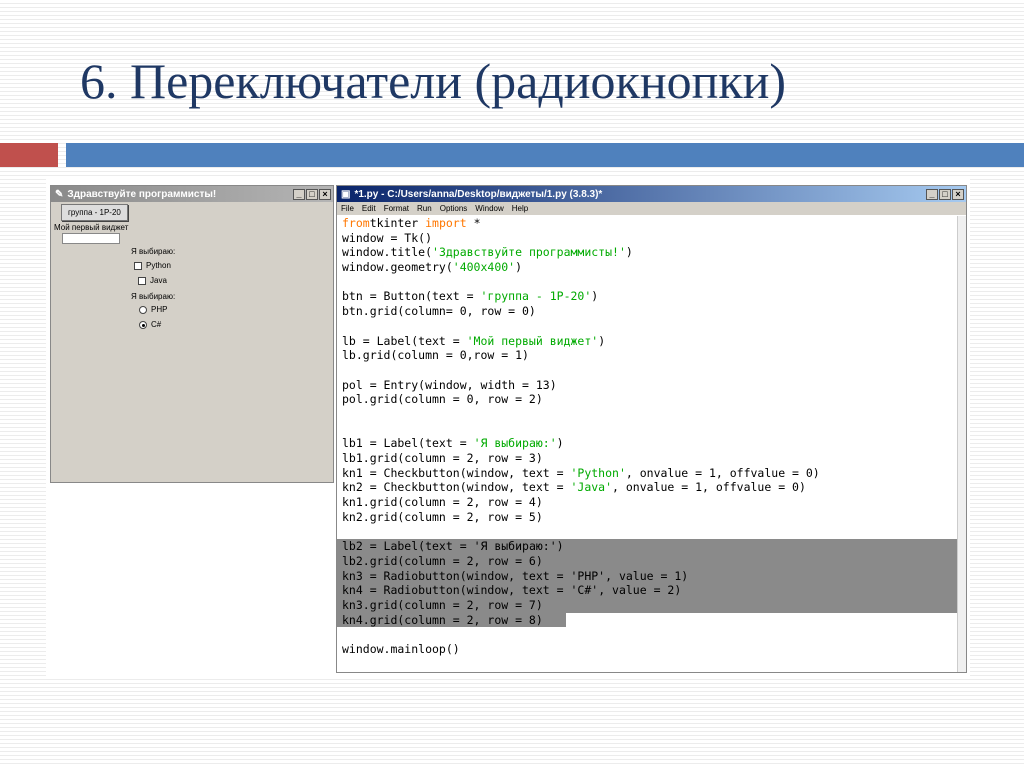 The width and height of the screenshot is (1024, 767). What do you see at coordinates (454, 208) in the screenshot?
I see `menu-options: Options` at bounding box center [454, 208].